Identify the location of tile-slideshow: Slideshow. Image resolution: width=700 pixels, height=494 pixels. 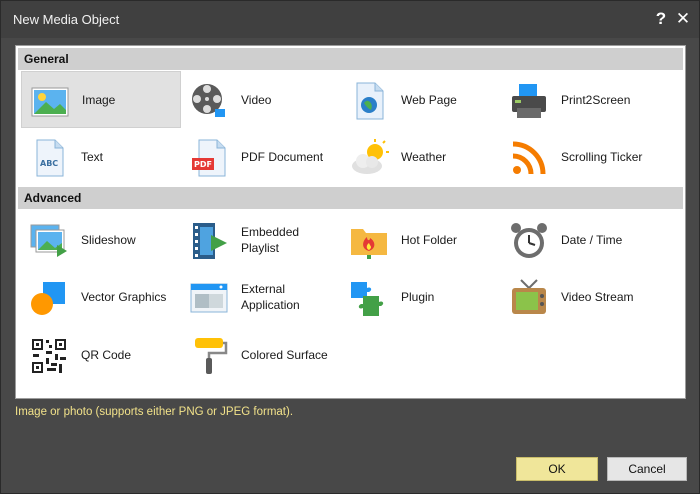
(101, 239).